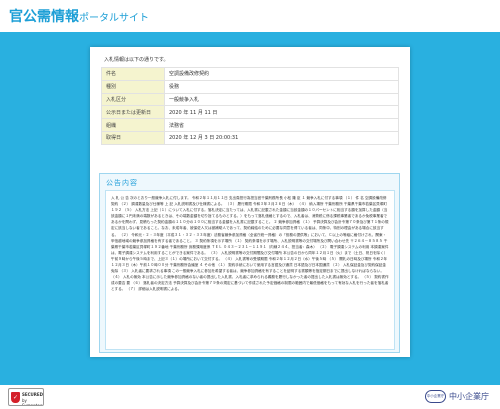  I want to click on seal-line-1: SECURED, so click(32, 394).